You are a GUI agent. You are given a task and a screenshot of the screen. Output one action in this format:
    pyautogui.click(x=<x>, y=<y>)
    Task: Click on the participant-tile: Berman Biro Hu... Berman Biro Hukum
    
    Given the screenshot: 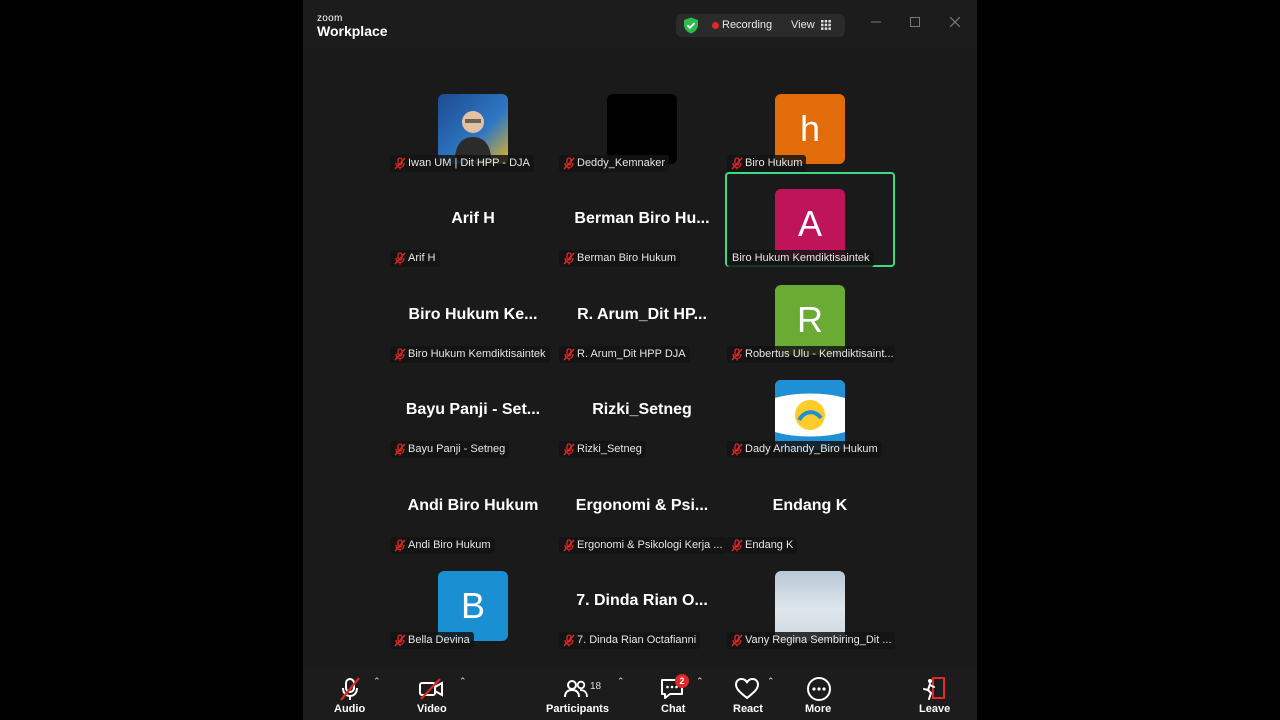 What is the action you would take?
    pyautogui.click(x=642, y=219)
    